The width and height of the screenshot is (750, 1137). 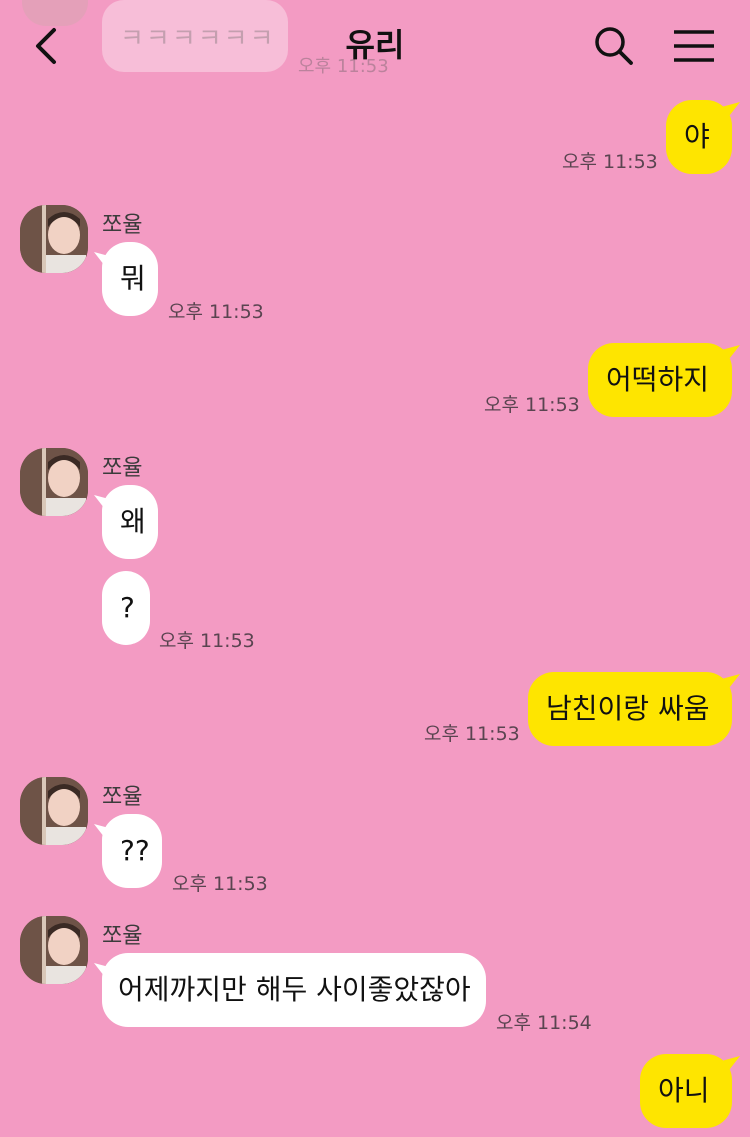 I want to click on message-bubble-outgoing: 남친이랑 싸움, so click(x=630, y=709).